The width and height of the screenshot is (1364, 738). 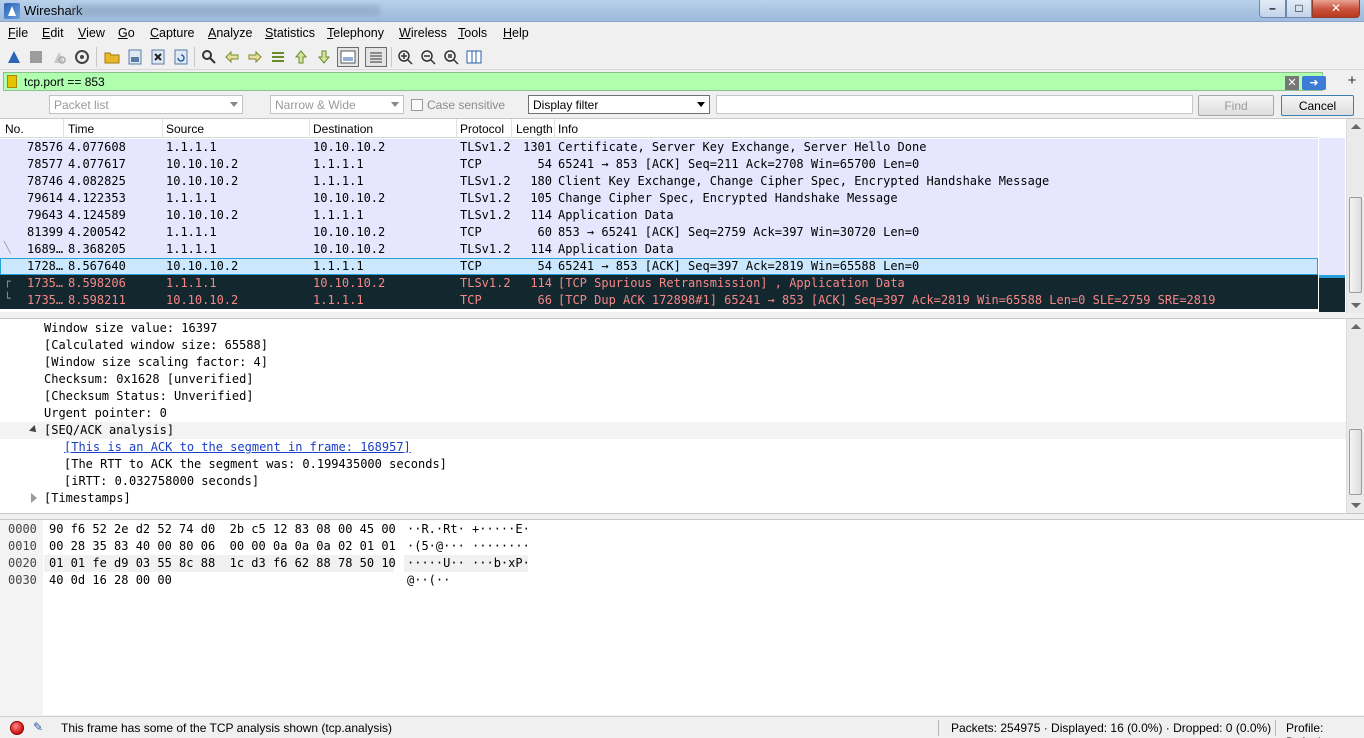 I want to click on open-file-icon, so click(x=112, y=57).